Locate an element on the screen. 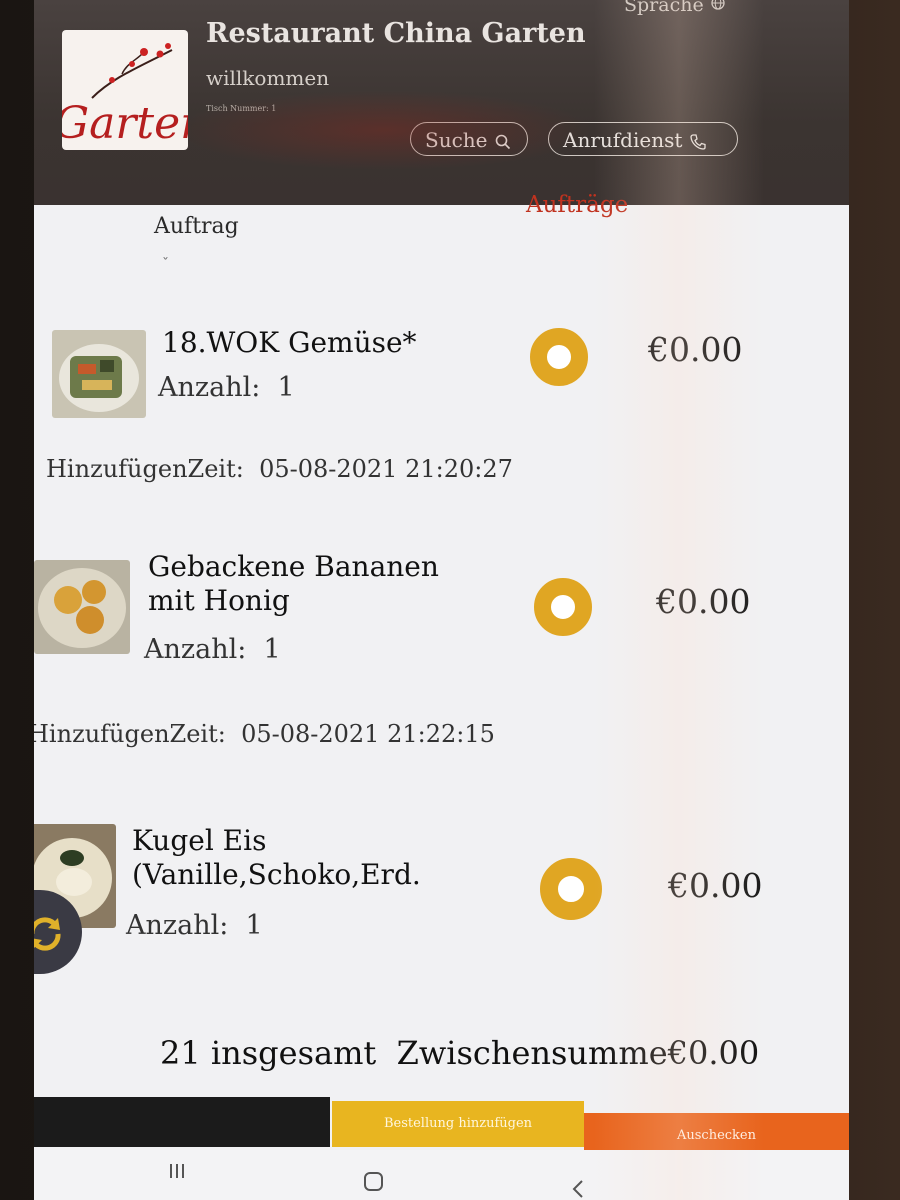 The image size is (900, 1200). welcome-text: willkommen is located at coordinates (268, 78).